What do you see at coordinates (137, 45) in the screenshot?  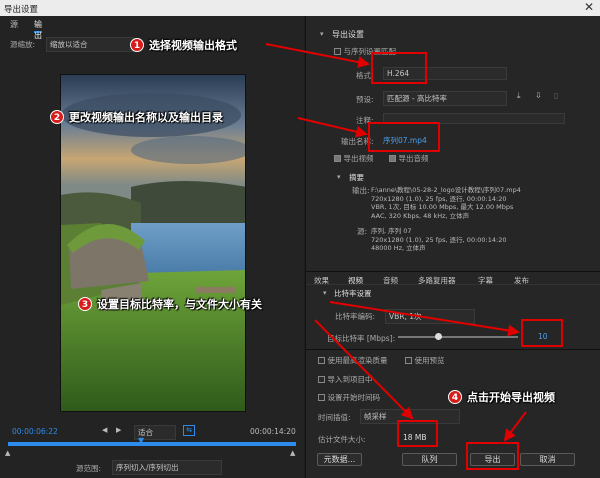 I see `annotation-number: 1` at bounding box center [137, 45].